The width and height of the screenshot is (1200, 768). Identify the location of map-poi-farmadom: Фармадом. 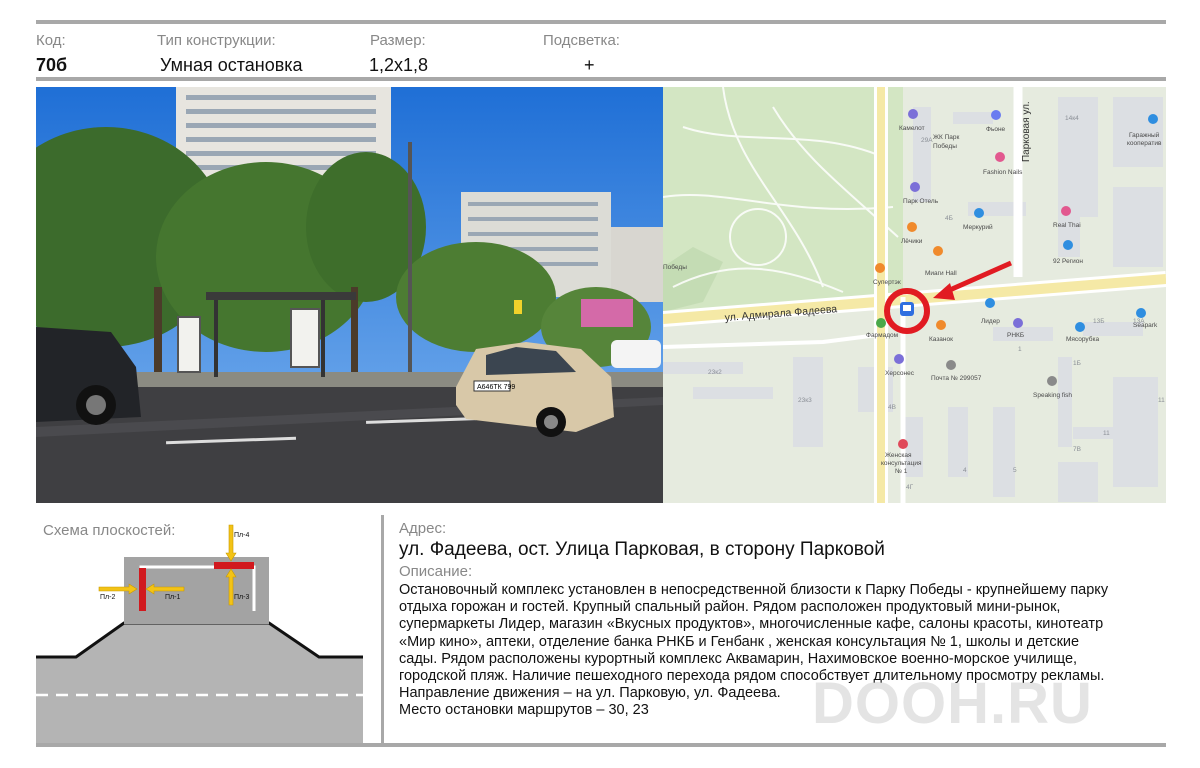
(882, 335).